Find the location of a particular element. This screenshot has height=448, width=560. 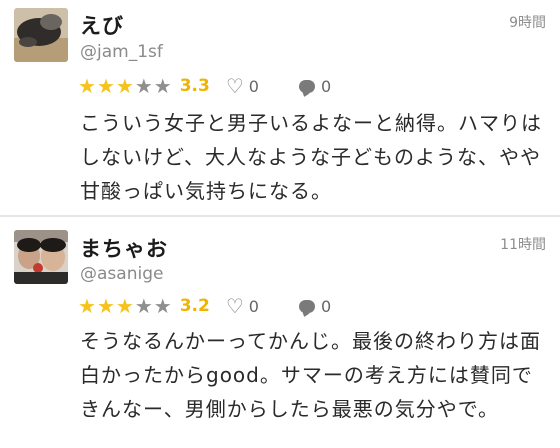

rating-row: ★ ★ ★ ★ ★ 3.2 ♡ 0 0 is located at coordinates (204, 306).